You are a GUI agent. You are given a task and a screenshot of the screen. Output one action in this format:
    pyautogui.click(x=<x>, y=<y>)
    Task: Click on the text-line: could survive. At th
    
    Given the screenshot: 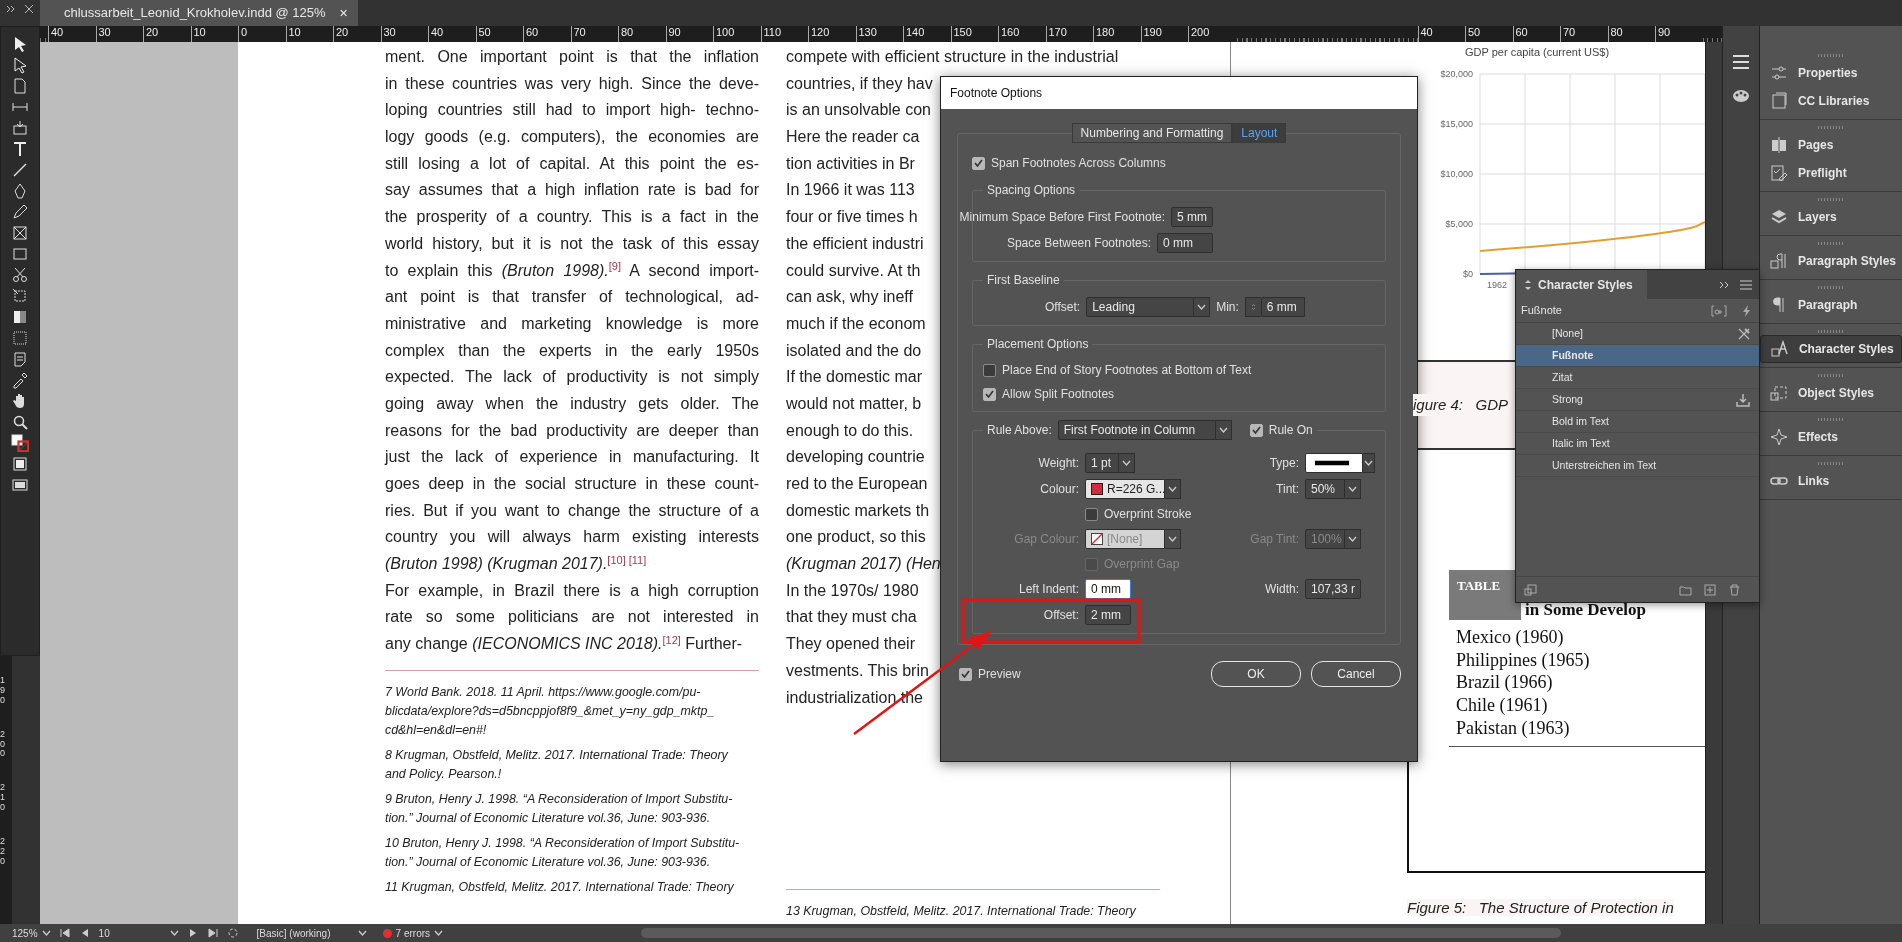 What is the action you would take?
    pyautogui.click(x=853, y=270)
    